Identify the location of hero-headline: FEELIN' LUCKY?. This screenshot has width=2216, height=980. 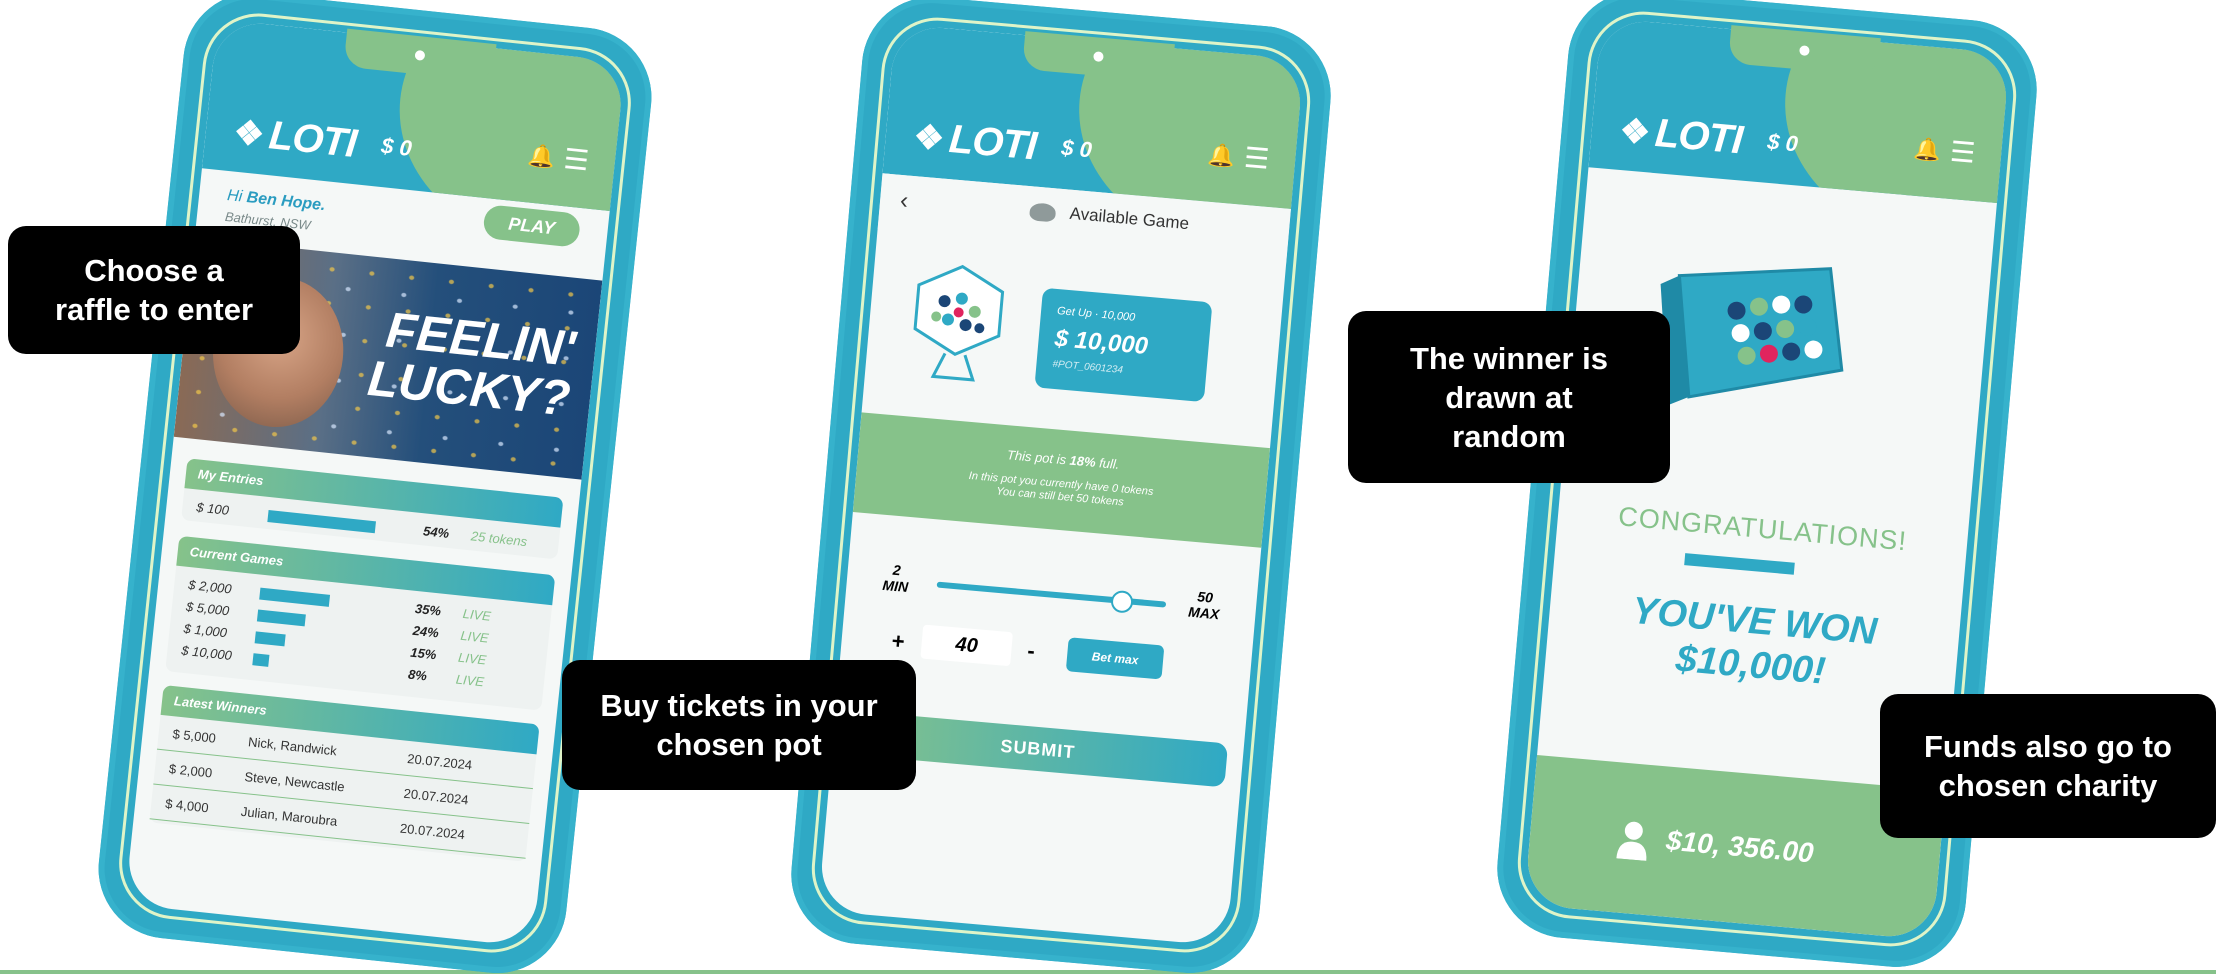
(472, 364).